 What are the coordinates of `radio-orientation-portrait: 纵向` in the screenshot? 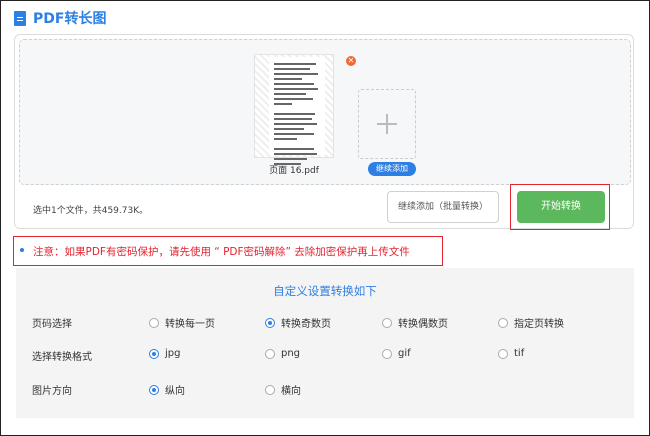 It's located at (167, 389).